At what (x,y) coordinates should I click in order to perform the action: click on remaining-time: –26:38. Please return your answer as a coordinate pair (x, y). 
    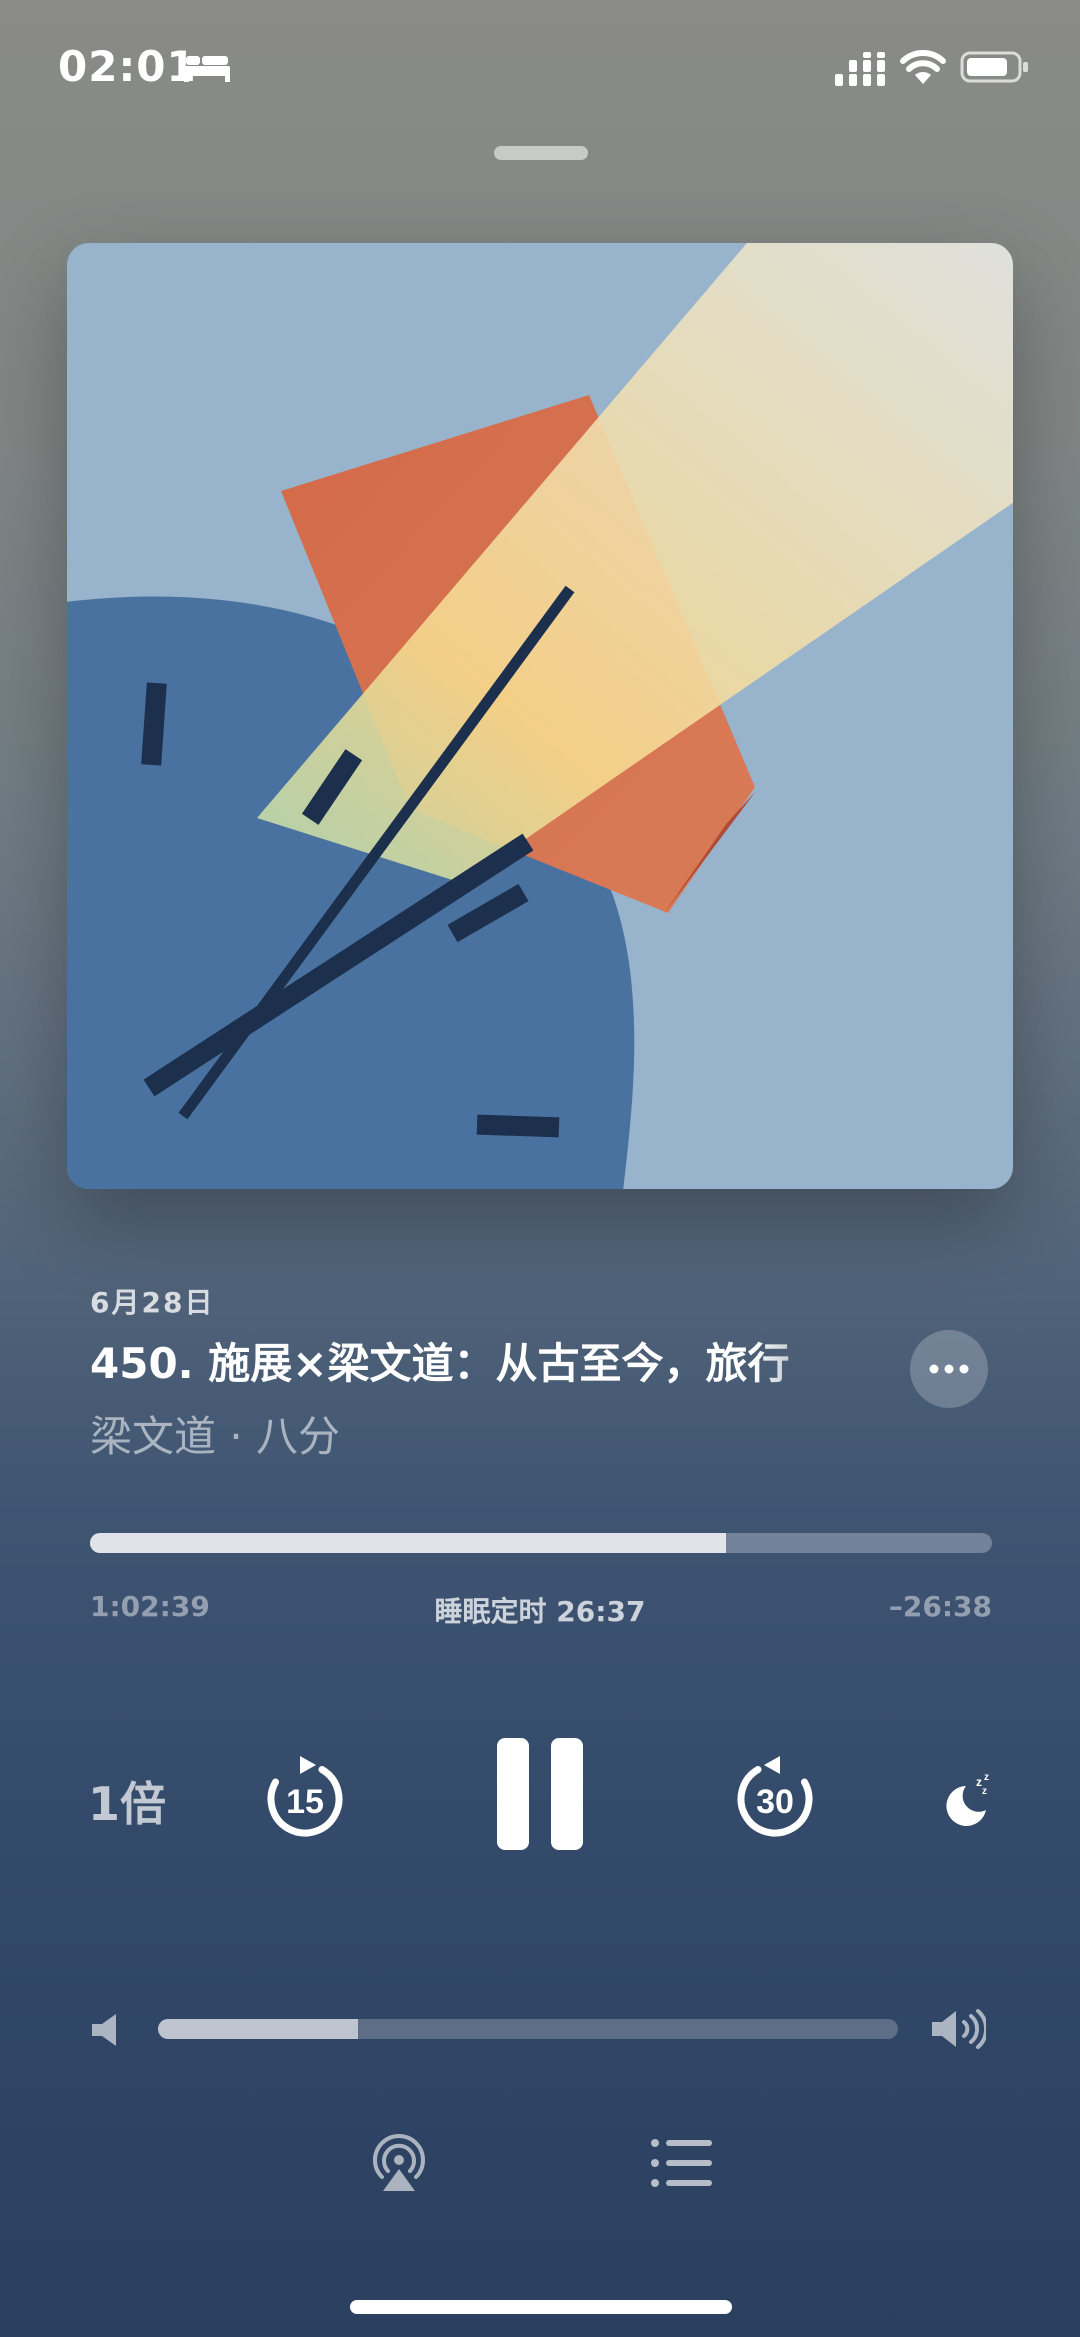
    Looking at the image, I should click on (940, 1606).